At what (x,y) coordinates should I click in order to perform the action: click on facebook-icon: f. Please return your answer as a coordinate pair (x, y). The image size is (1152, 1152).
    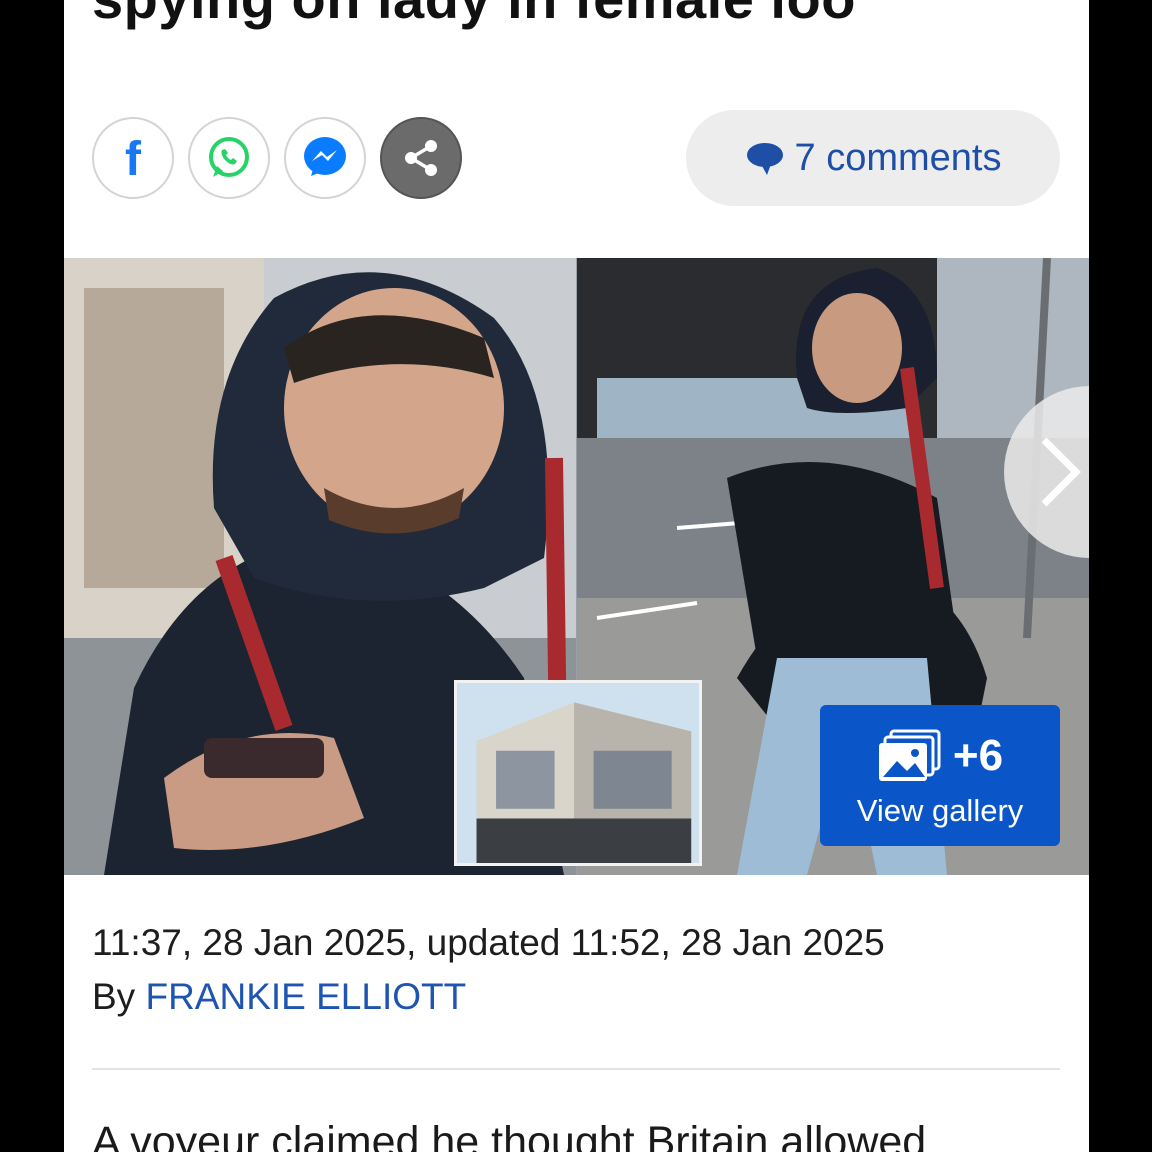
    Looking at the image, I should click on (133, 159).